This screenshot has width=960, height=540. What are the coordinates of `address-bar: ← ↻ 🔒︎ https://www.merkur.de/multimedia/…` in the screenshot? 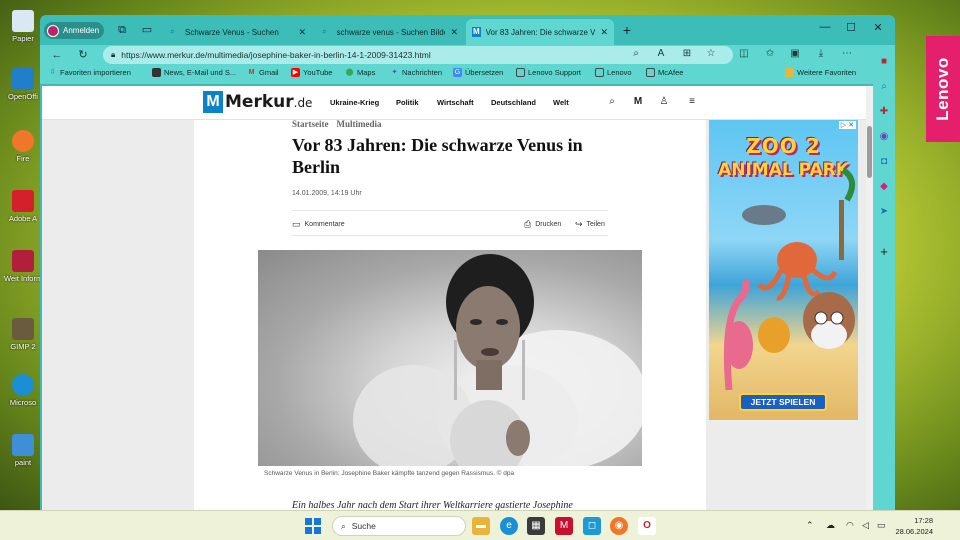 It's located at (467, 55).